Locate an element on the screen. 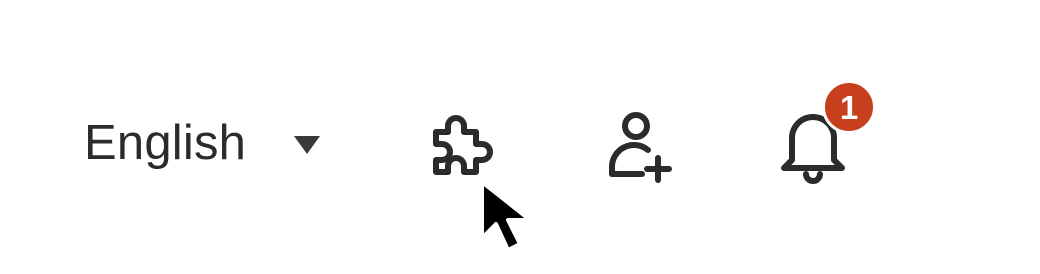  puzzle-icon is located at coordinates (463, 145).